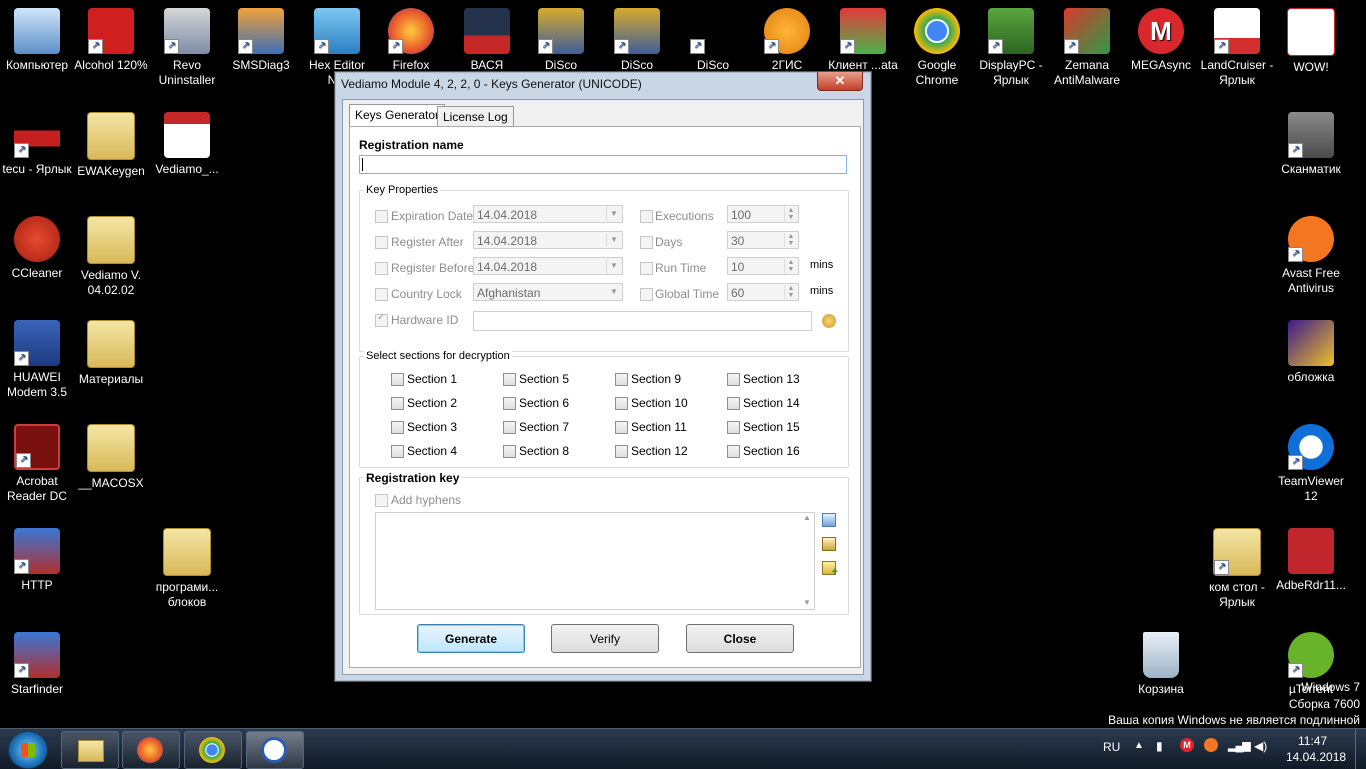  Describe the element at coordinates (829, 544) in the screenshot. I see `paste-icon` at that location.